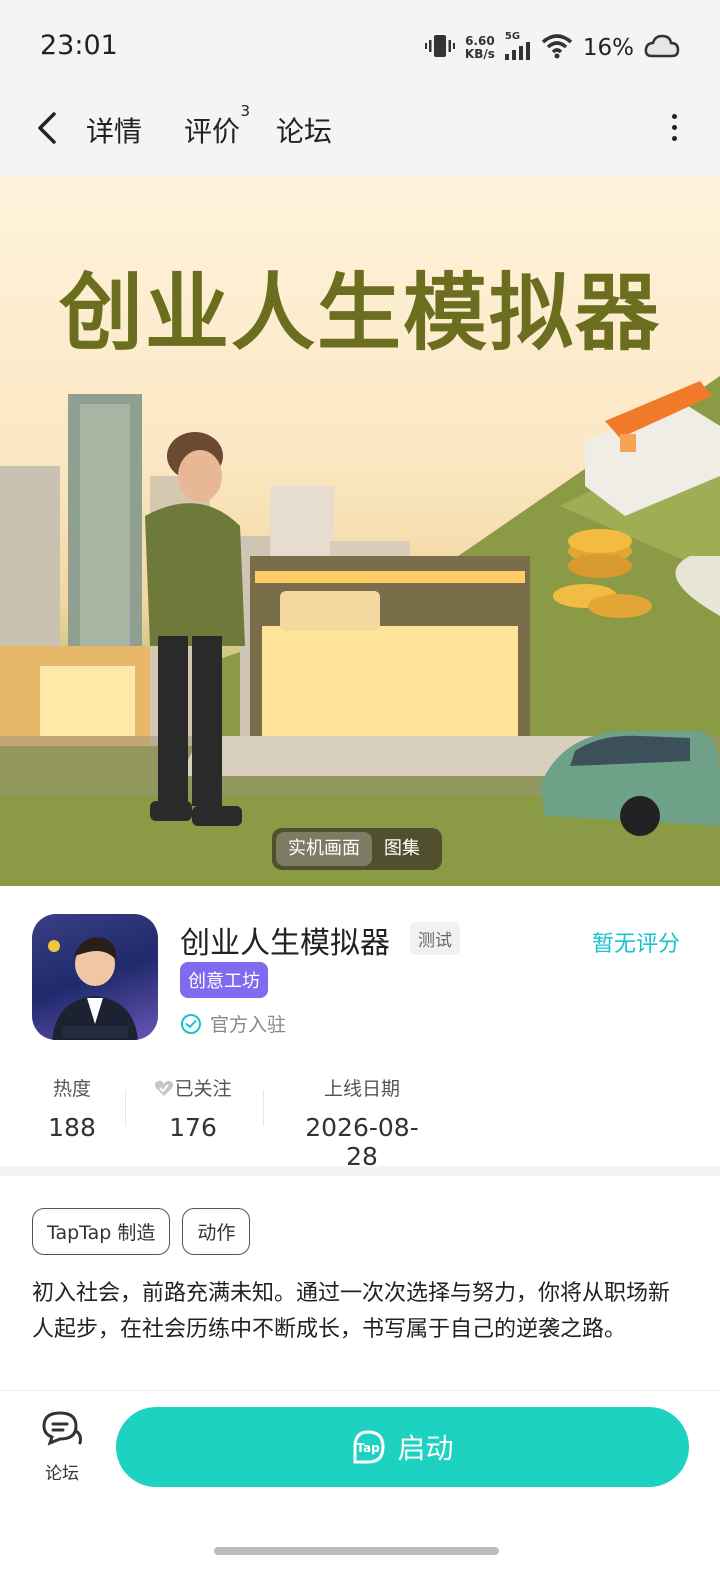  Describe the element at coordinates (193, 1108) in the screenshot. I see `stat-followers: 已关注 176` at that location.